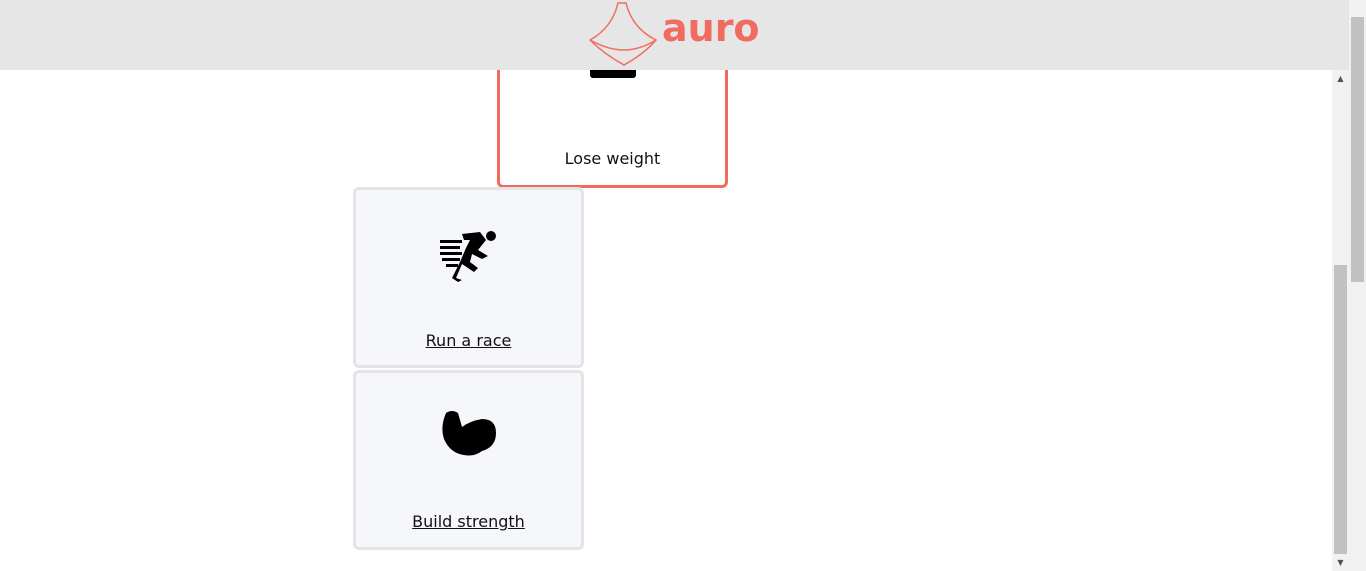 The image size is (1366, 571). I want to click on goal-label: Run a race, so click(468, 340).